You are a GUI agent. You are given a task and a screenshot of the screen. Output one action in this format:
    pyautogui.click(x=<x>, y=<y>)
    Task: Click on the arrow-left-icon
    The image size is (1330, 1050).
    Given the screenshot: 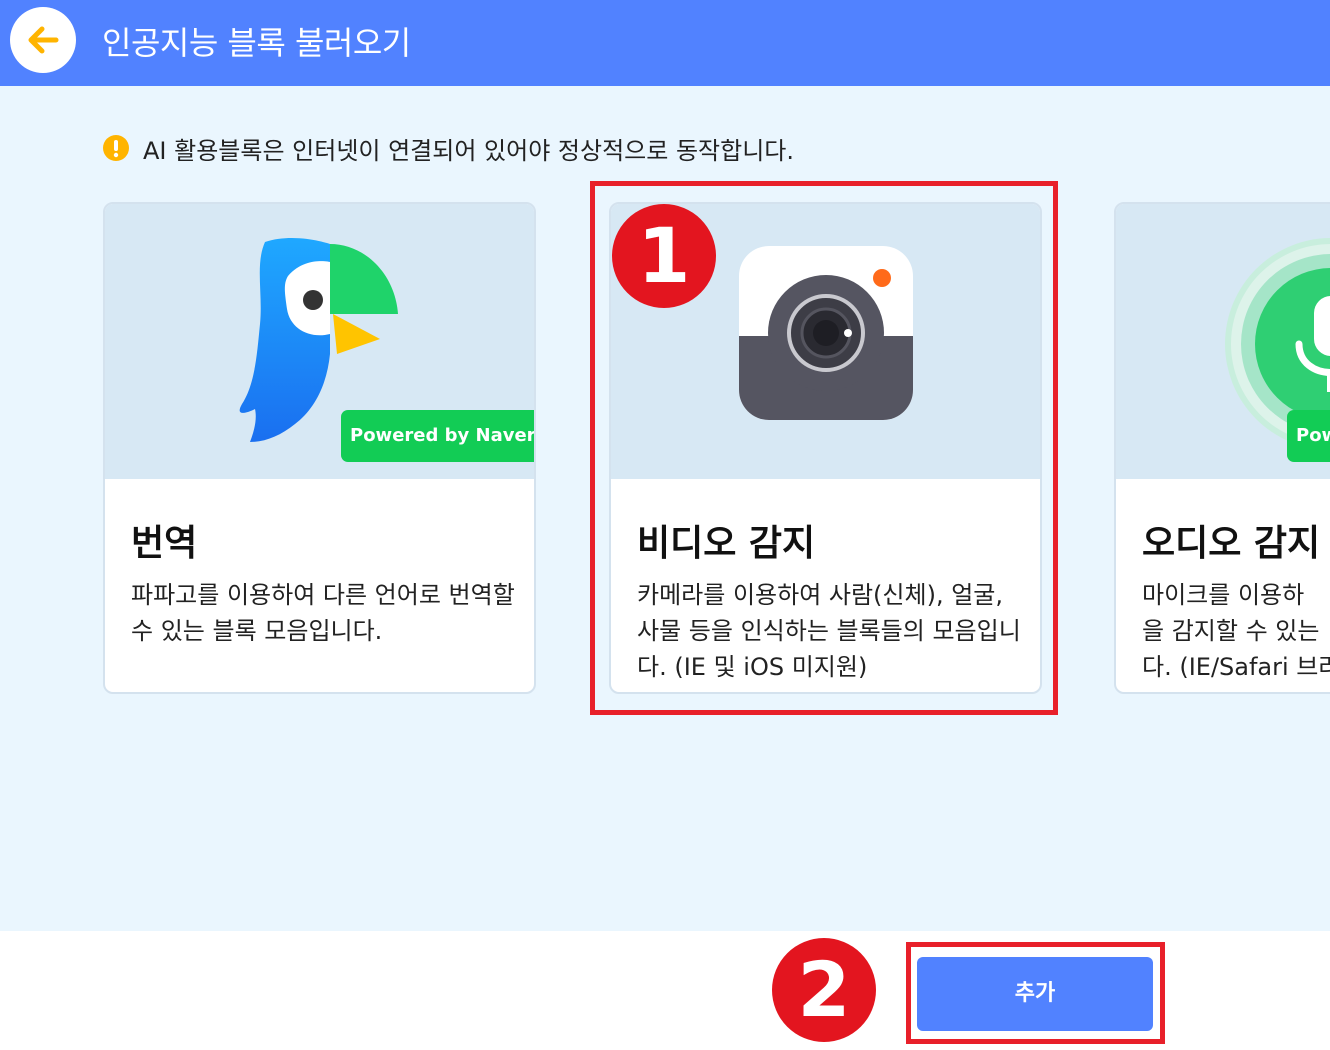 What is the action you would take?
    pyautogui.click(x=43, y=40)
    